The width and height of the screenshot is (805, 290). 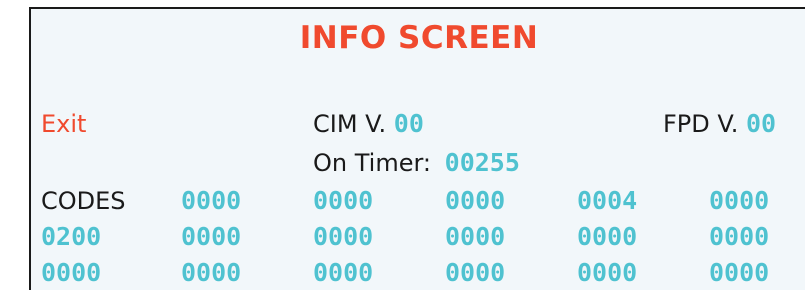 What do you see at coordinates (607, 200) in the screenshot?
I see `code-cell: 0004` at bounding box center [607, 200].